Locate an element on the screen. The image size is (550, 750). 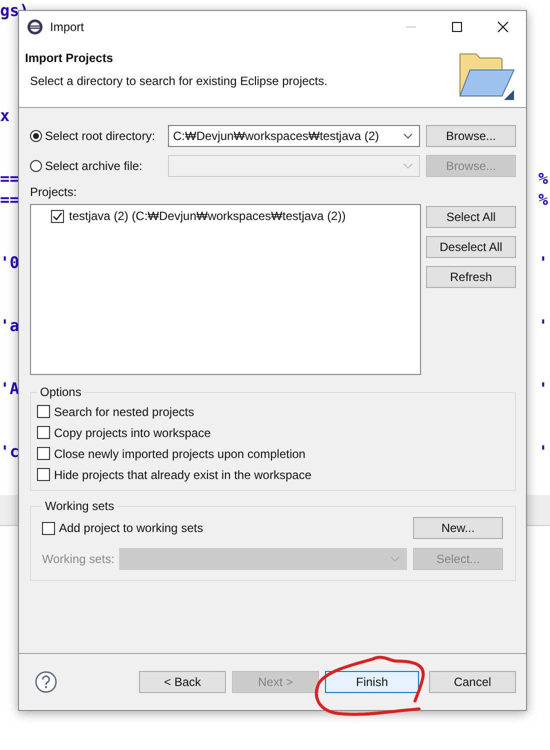
checkbox-label: Search for nested projects is located at coordinates (124, 411).